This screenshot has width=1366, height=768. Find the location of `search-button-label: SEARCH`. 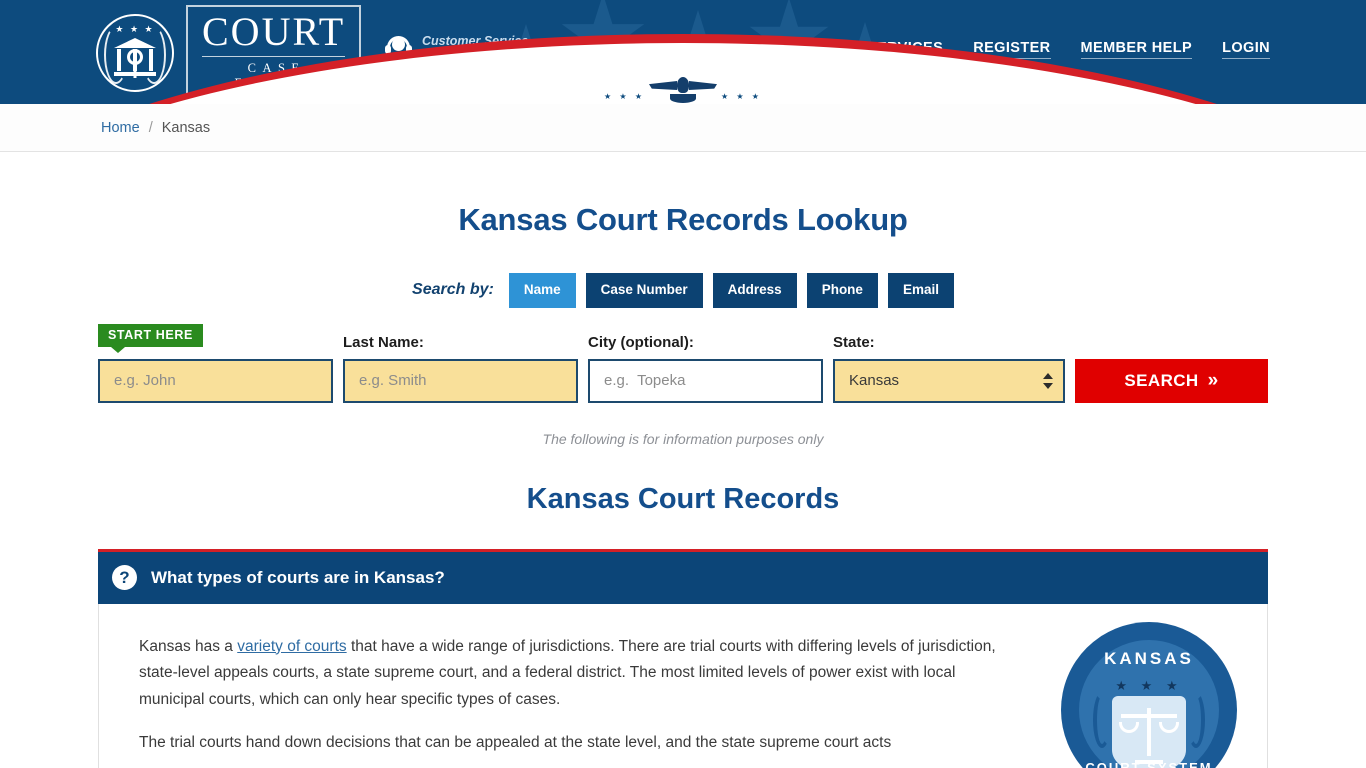

search-button-label: SEARCH is located at coordinates (1161, 380).